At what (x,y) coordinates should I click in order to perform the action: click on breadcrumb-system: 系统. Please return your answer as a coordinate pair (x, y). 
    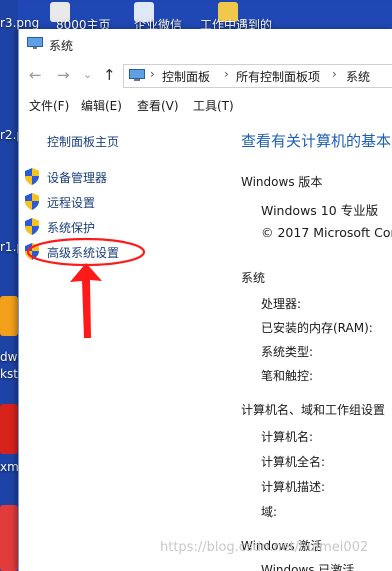
    Looking at the image, I should click on (358, 76).